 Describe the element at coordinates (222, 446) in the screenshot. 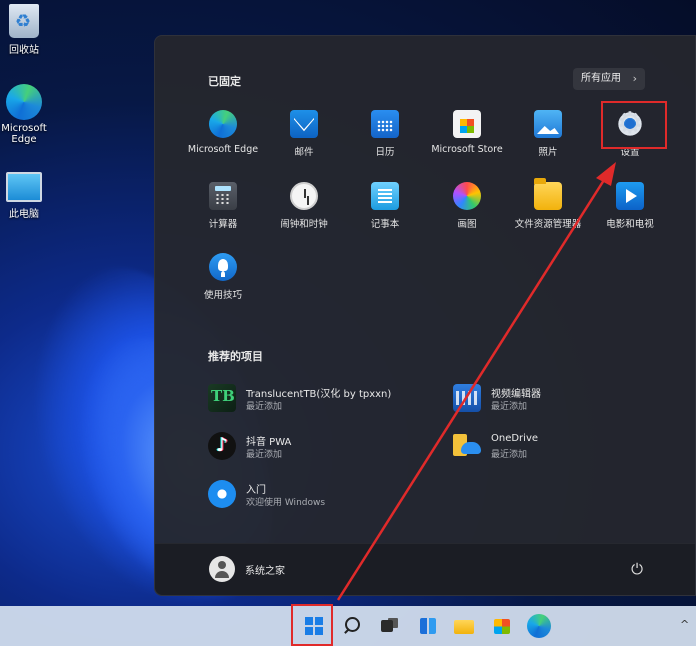

I see `tiktok-icon` at that location.